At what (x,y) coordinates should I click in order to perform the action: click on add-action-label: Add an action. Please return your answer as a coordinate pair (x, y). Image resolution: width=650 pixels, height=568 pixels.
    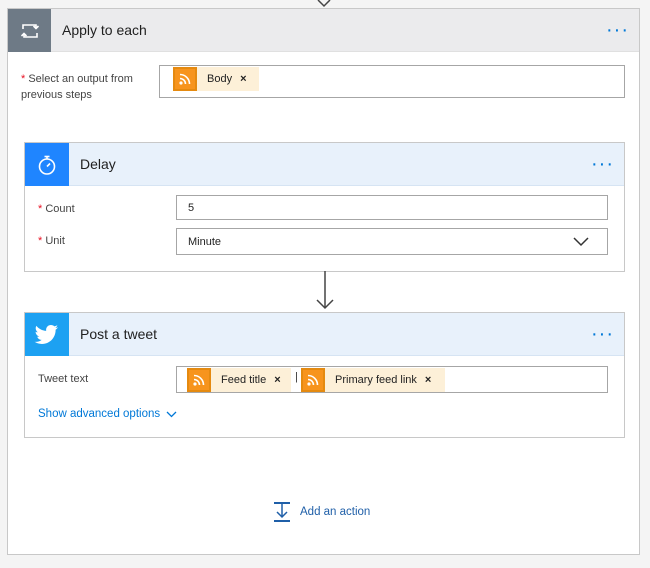
    Looking at the image, I should click on (335, 512).